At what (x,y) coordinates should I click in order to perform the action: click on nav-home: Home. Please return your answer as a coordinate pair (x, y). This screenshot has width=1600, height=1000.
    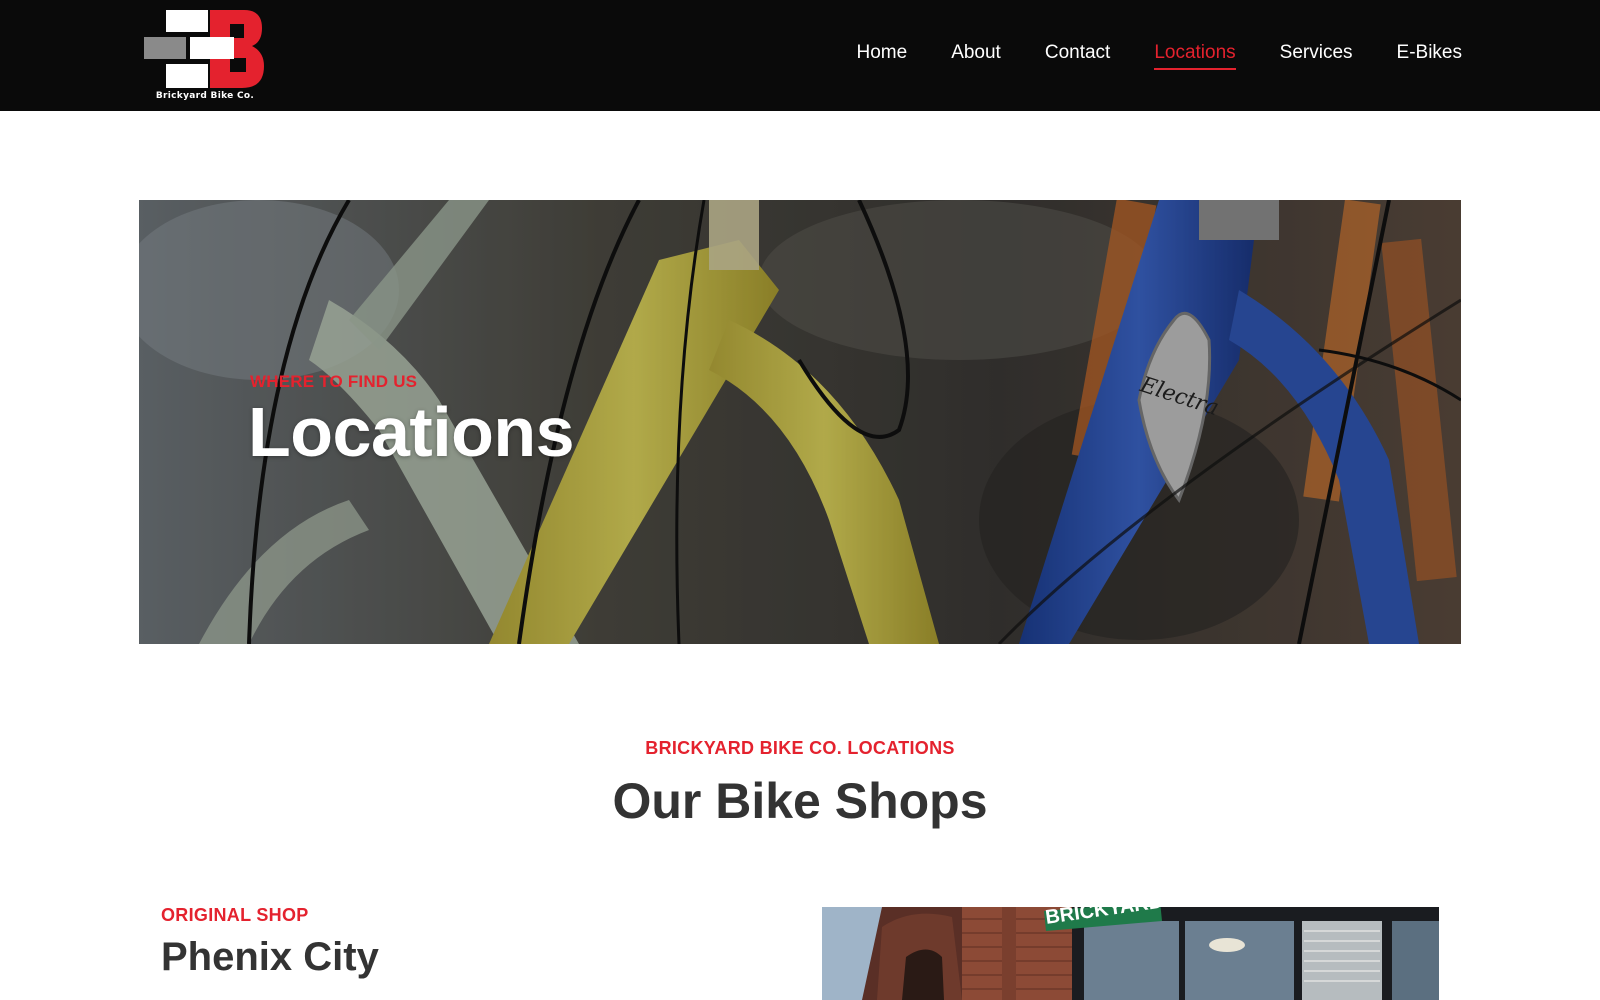
    Looking at the image, I should click on (882, 56).